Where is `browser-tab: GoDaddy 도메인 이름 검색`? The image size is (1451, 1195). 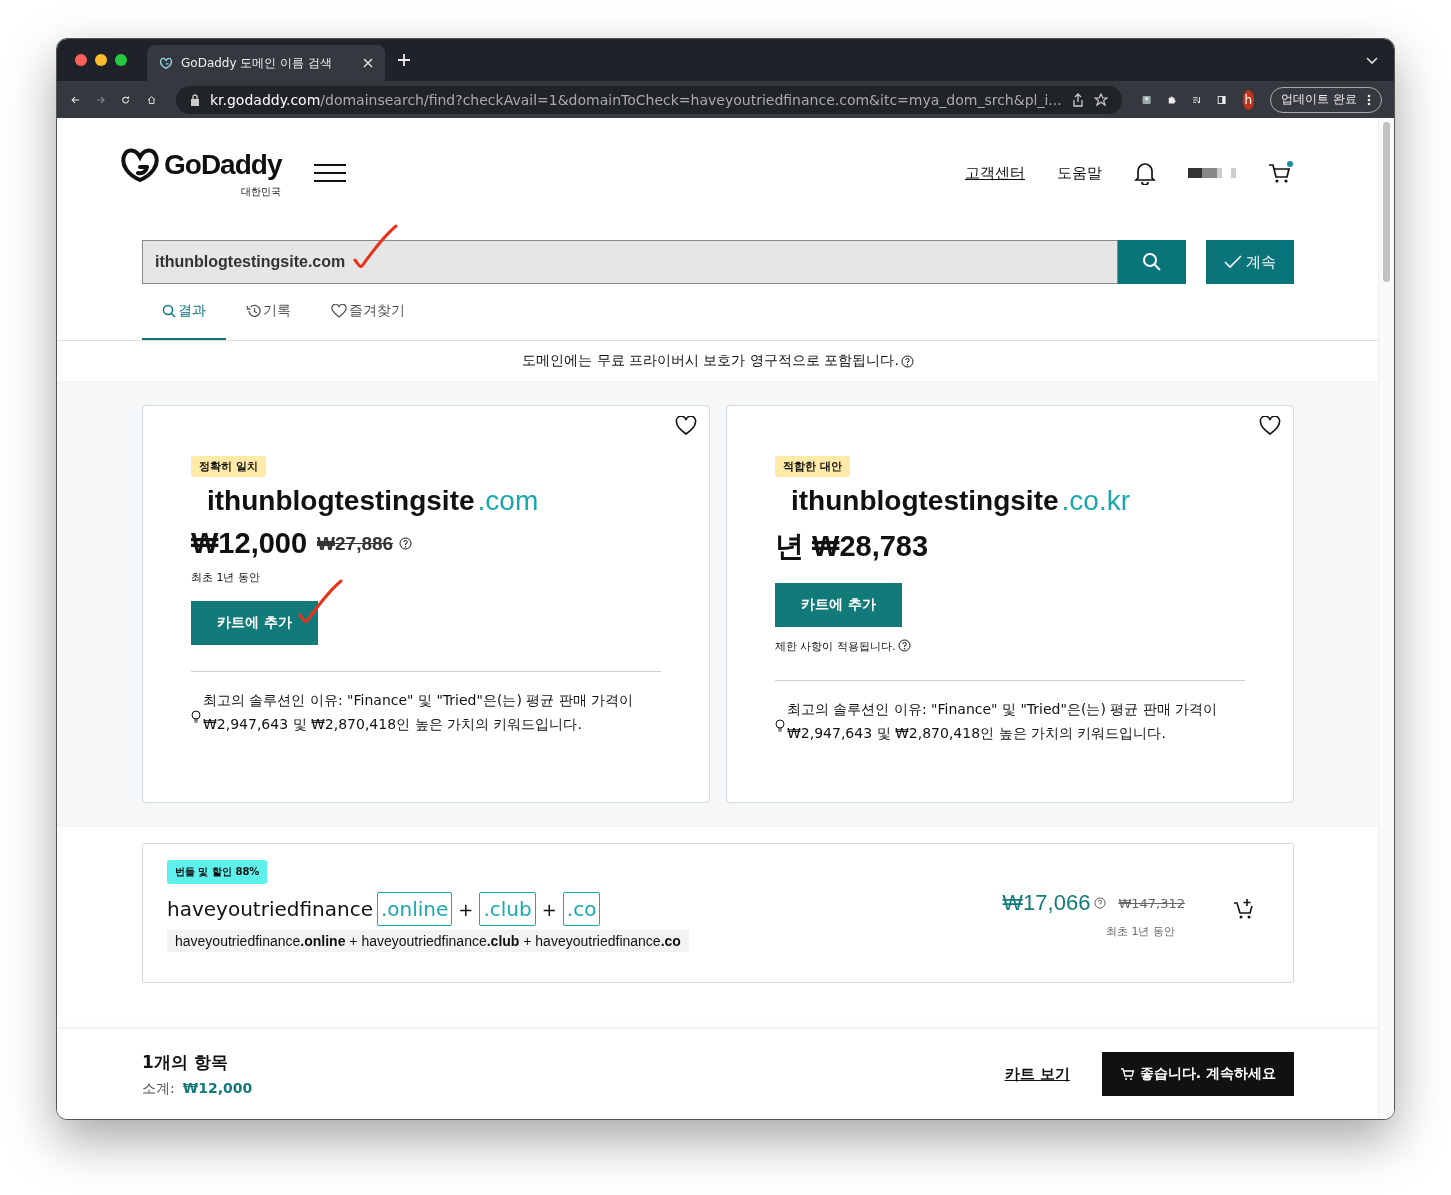
browser-tab: GoDaddy 도메인 이름 검색 is located at coordinates (266, 63).